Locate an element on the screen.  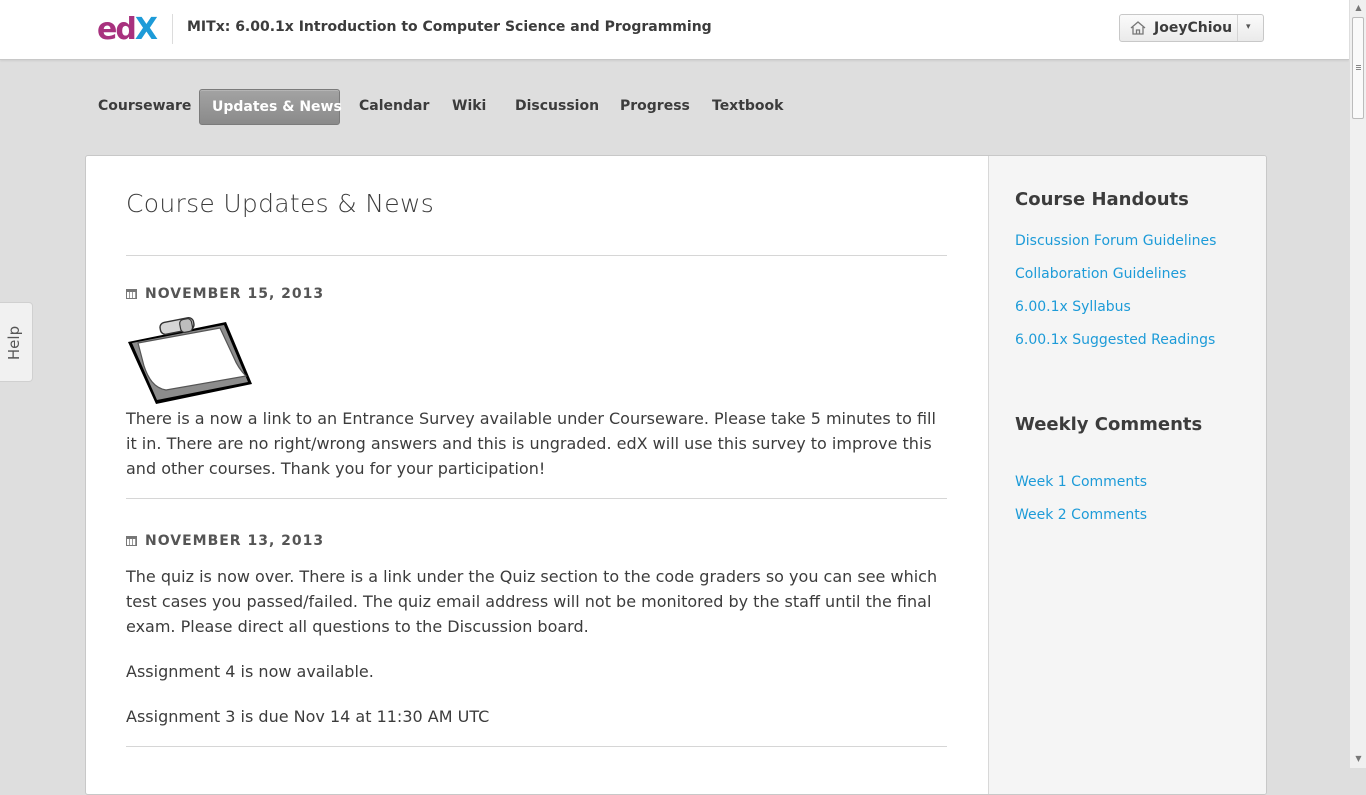
user-menu: JoeyChiou ▾ is located at coordinates (1191, 28).